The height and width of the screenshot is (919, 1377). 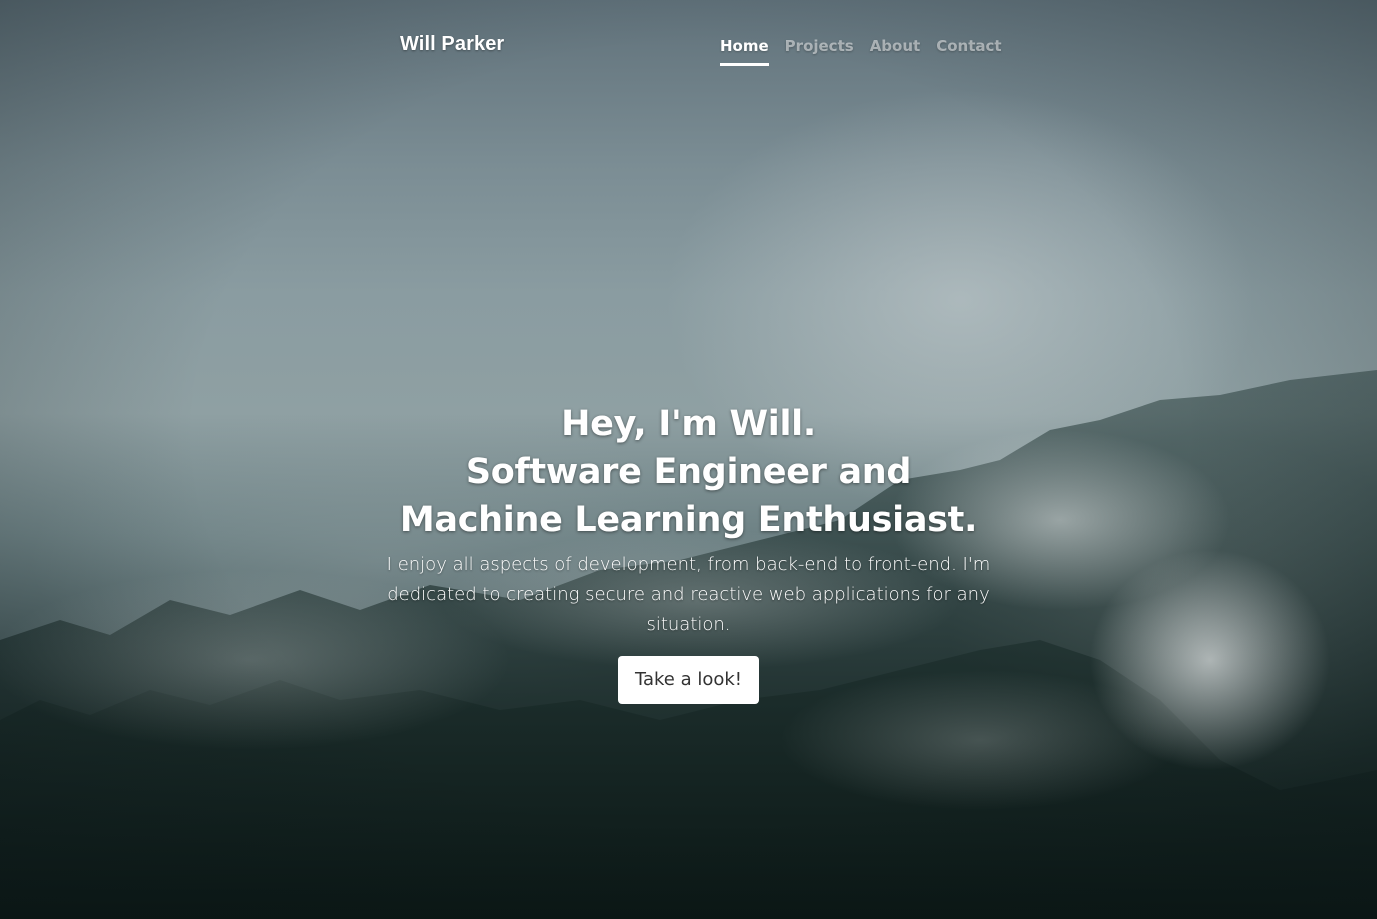 I want to click on take-a-look-button: Take a look!, so click(x=688, y=680).